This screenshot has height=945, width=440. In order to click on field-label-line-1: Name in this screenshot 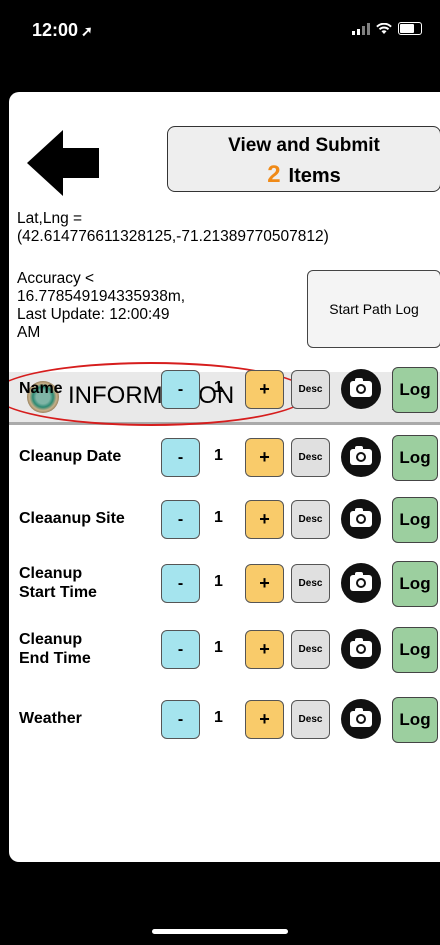, I will do `click(41, 388)`.